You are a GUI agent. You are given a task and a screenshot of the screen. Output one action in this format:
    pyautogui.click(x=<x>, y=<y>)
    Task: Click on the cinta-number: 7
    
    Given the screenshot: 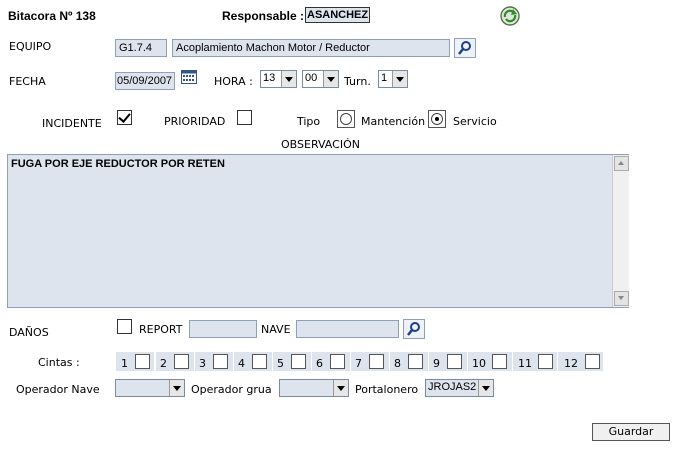 What is the action you would take?
    pyautogui.click(x=358, y=363)
    